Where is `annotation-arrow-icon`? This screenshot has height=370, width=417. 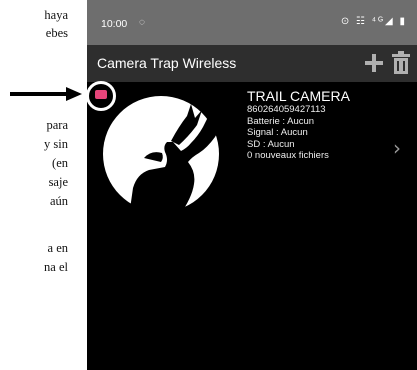
annotation-arrow-icon is located at coordinates (46, 94).